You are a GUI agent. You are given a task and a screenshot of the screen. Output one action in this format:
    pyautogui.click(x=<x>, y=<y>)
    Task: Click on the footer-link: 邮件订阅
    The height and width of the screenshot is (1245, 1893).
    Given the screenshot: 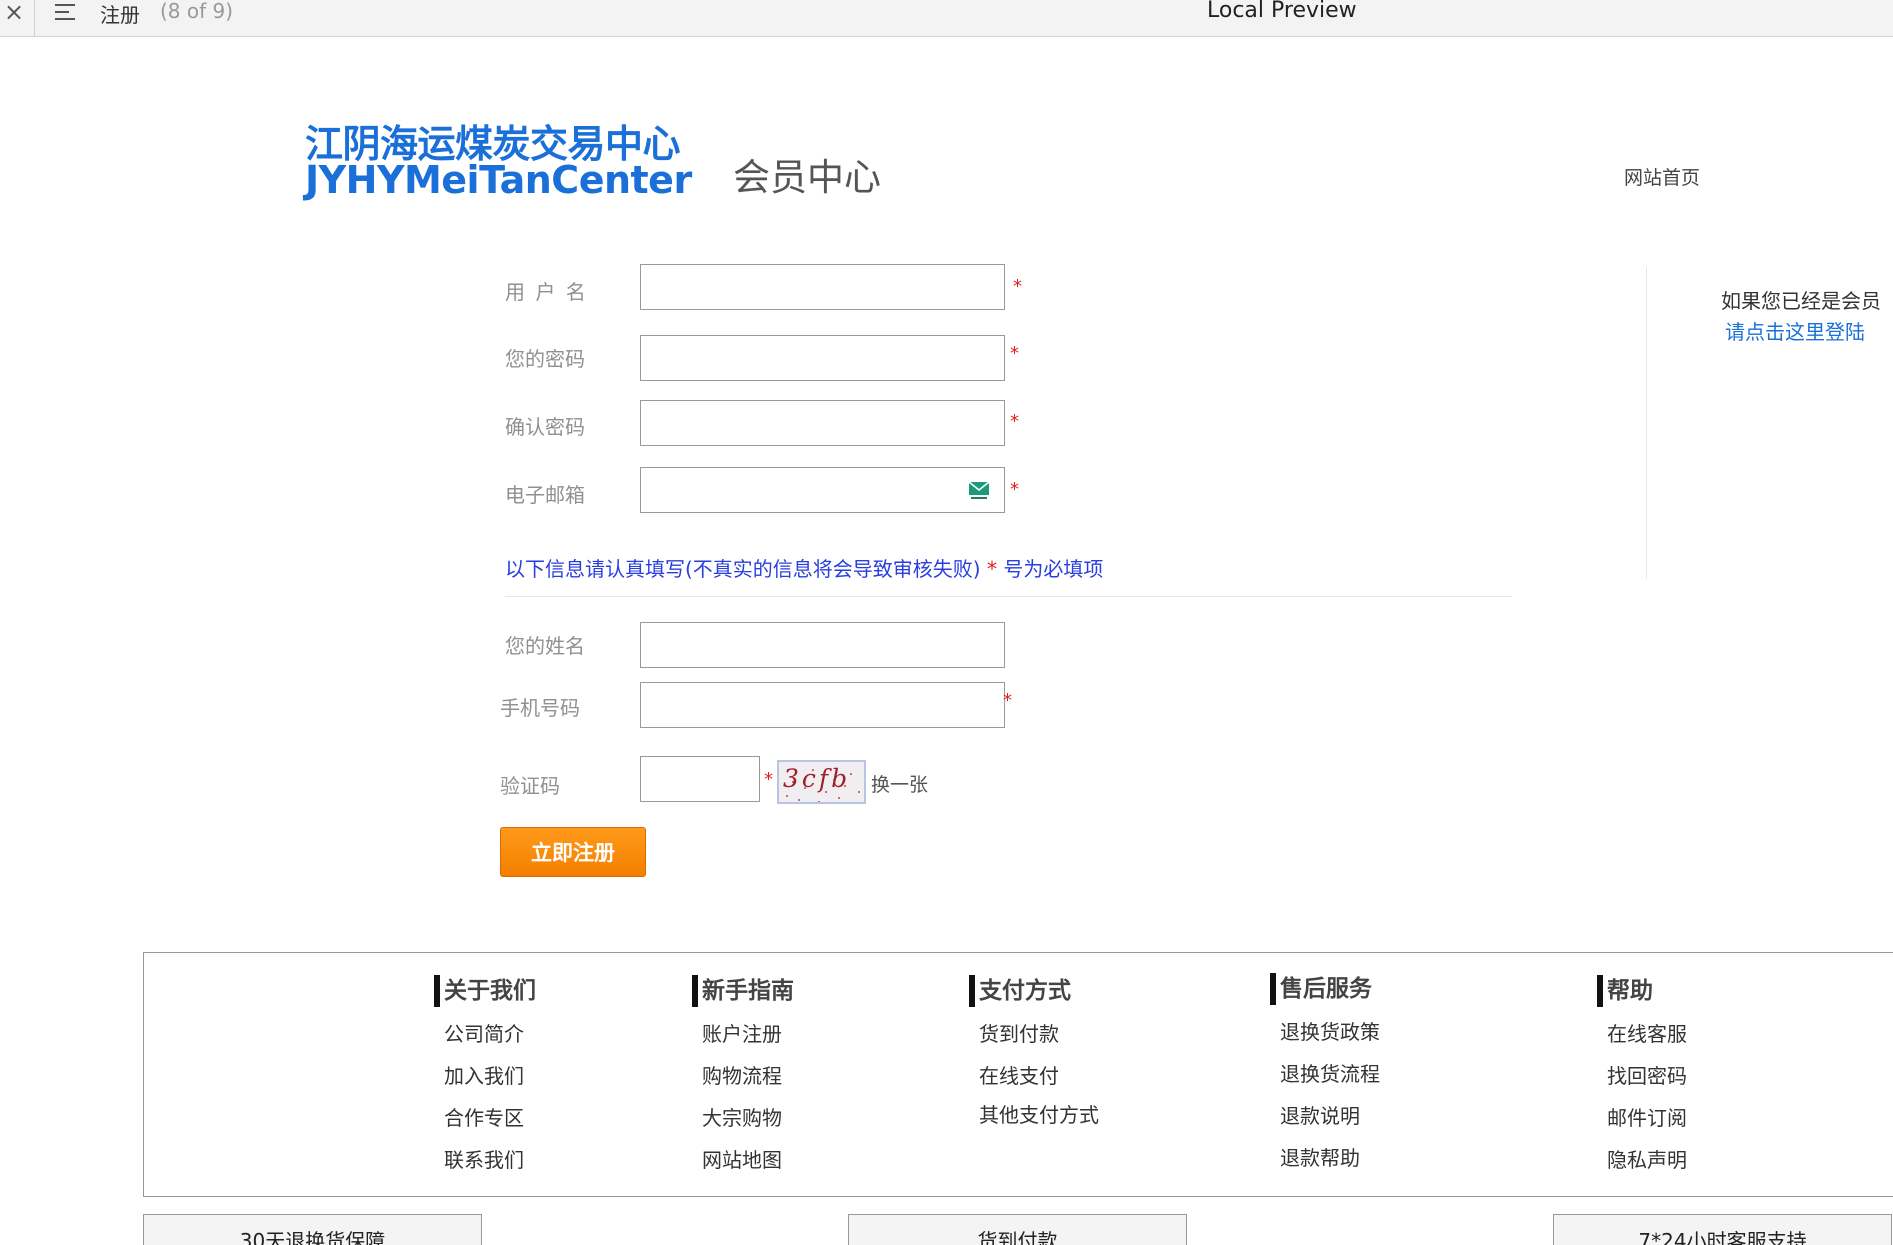 What is the action you would take?
    pyautogui.click(x=1647, y=1118)
    